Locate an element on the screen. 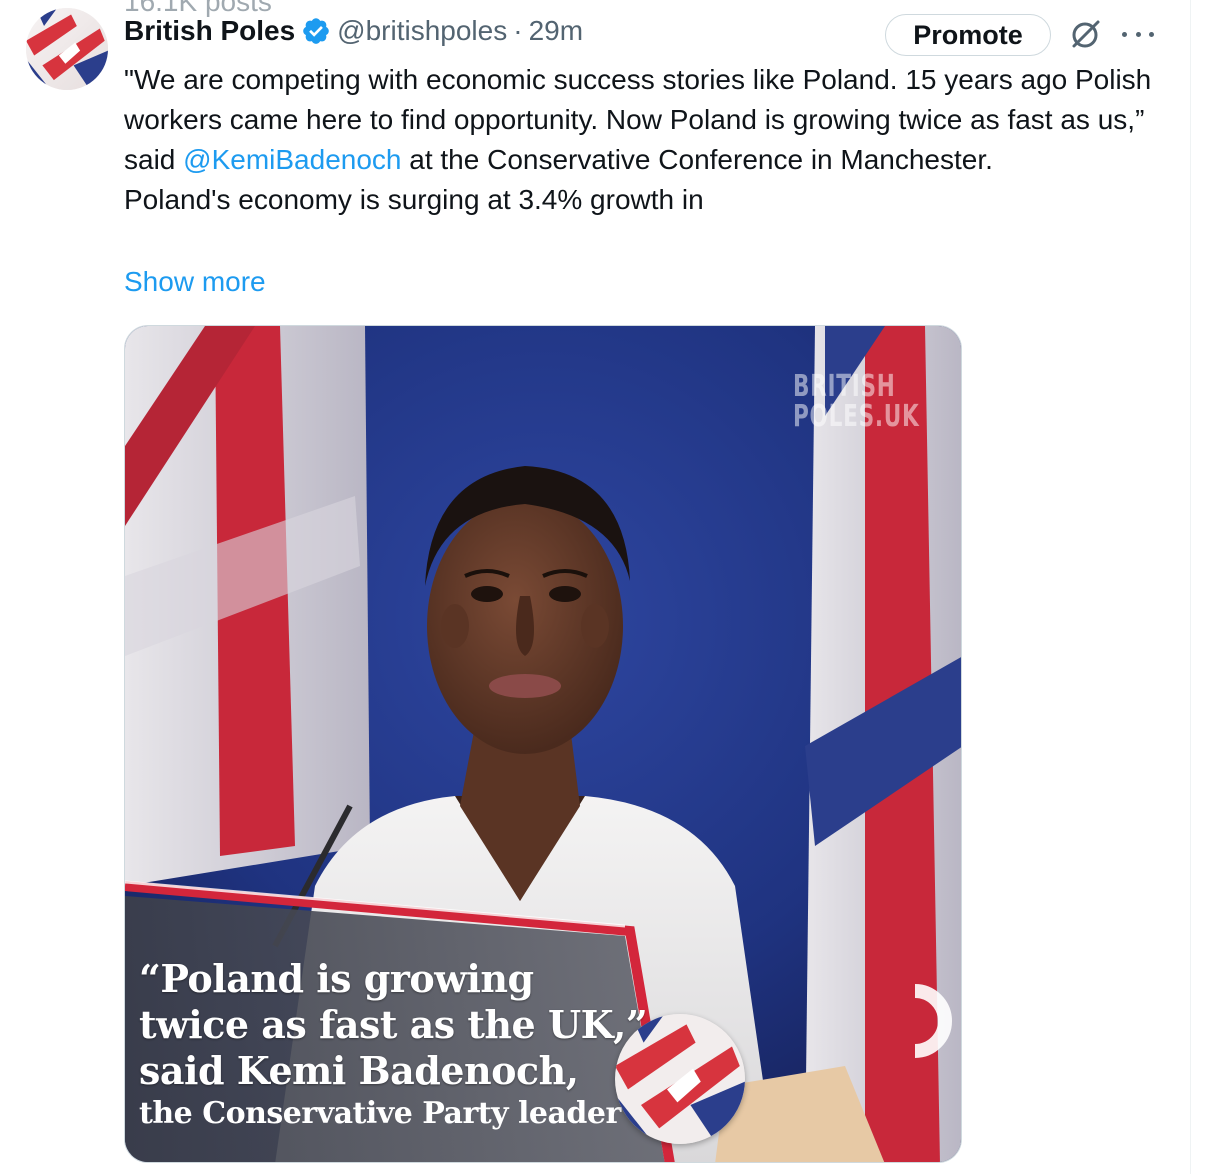  avatar is located at coordinates (67, 49).